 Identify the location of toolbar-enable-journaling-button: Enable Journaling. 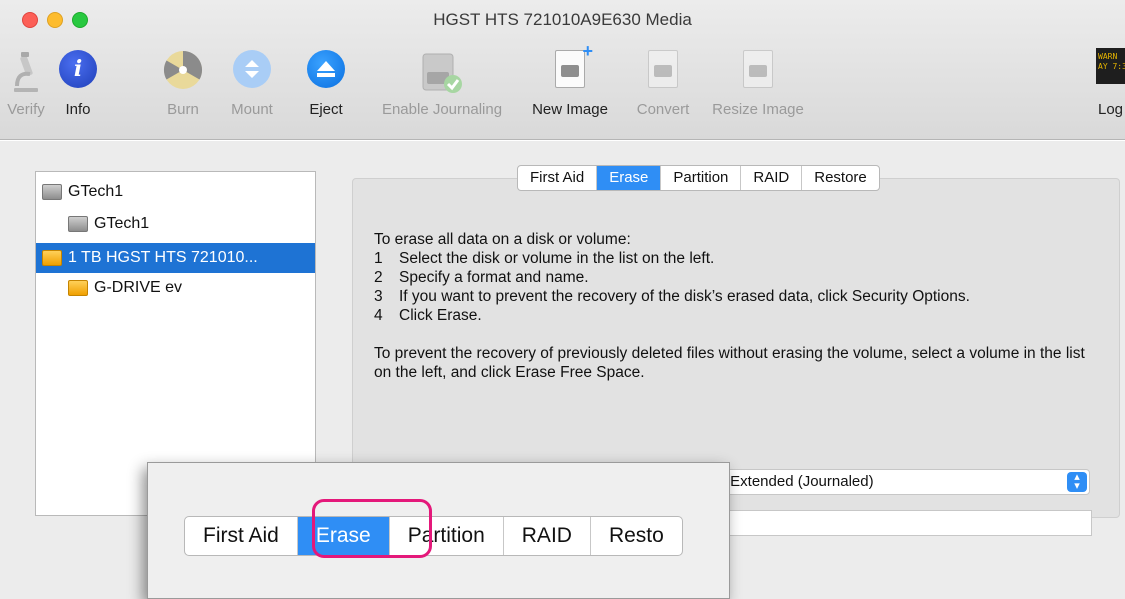
(442, 84).